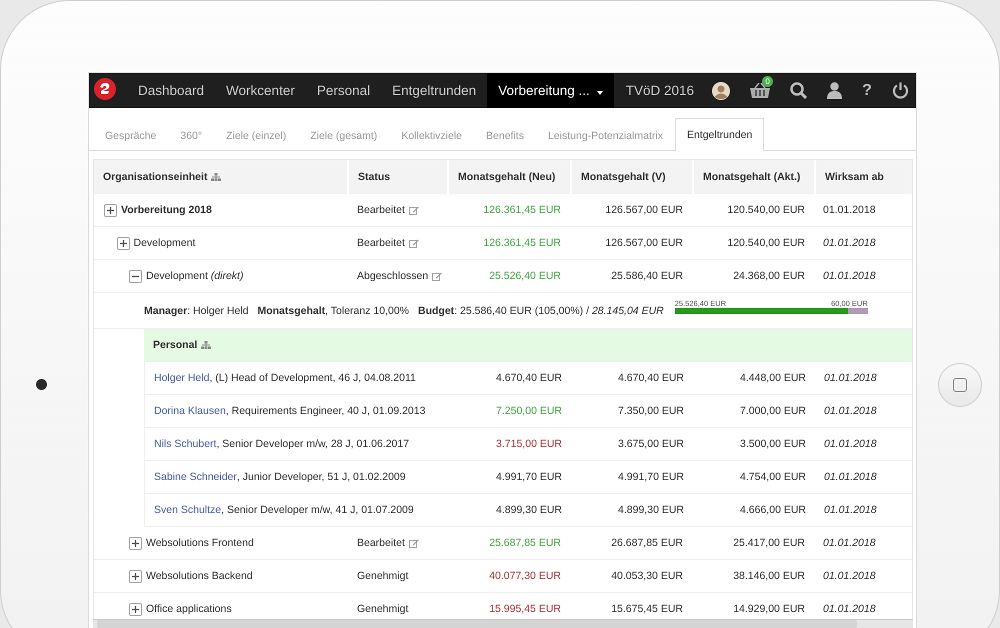 This screenshot has width=1000, height=628. What do you see at coordinates (285, 378) in the screenshot?
I see `employee-info: Holger Held, (L) Head of Development, 46 J, 04.08.2011` at bounding box center [285, 378].